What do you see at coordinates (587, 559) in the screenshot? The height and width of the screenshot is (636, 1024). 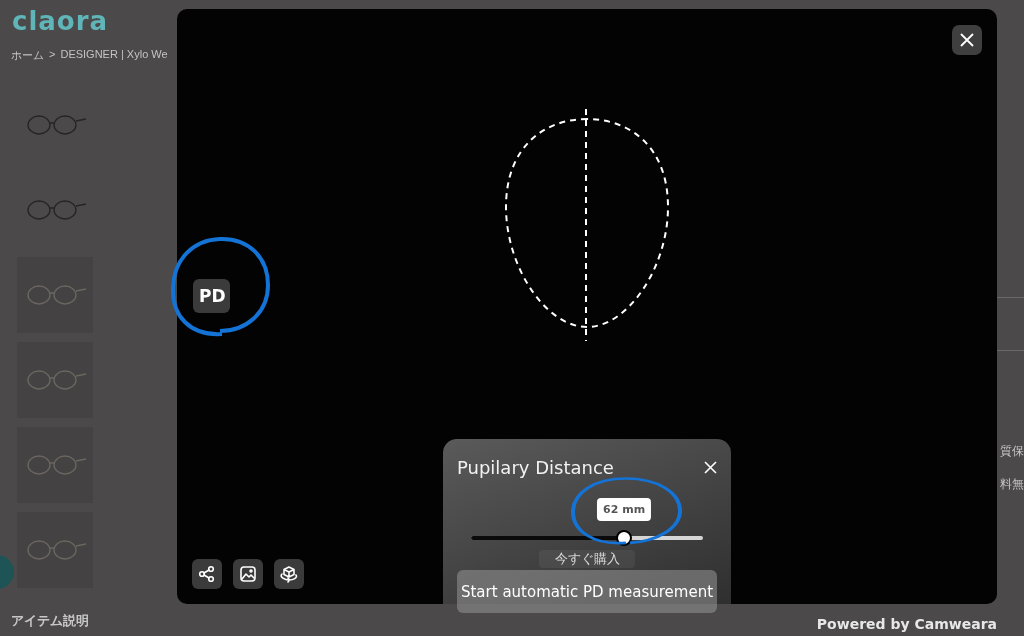 I see `buy-now-button: 今すぐ購入` at bounding box center [587, 559].